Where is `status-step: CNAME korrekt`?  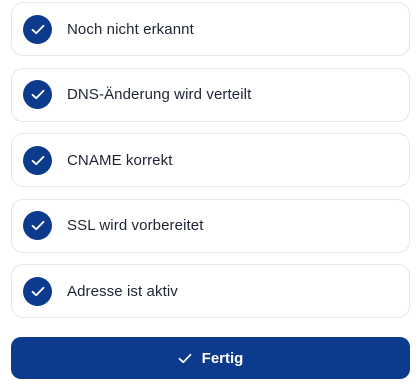 status-step: CNAME korrekt is located at coordinates (210, 160).